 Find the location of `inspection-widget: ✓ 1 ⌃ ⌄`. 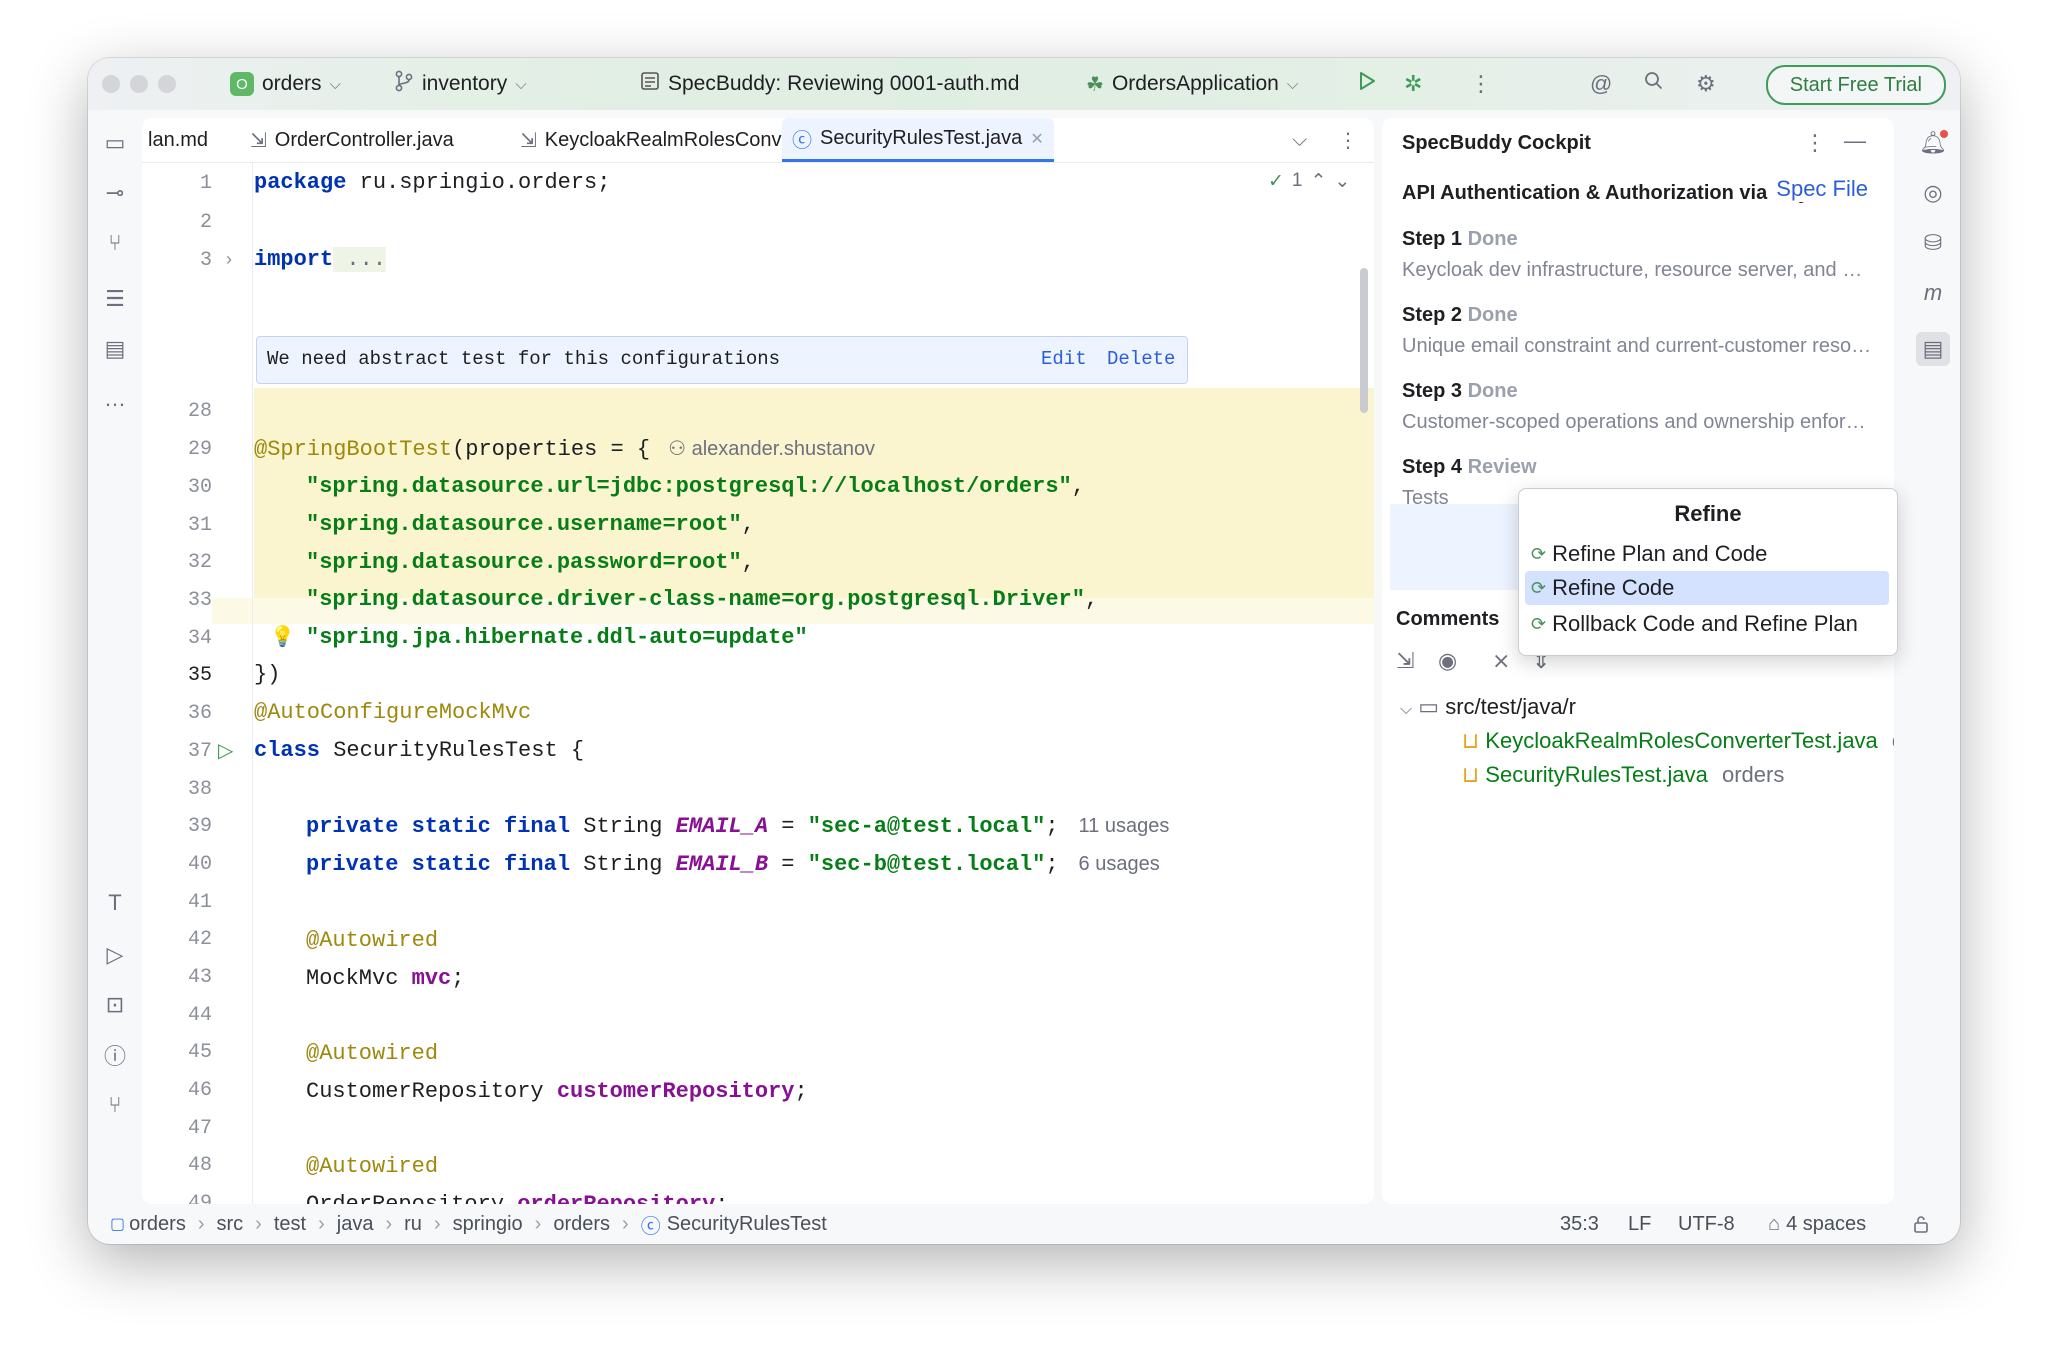

inspection-widget: ✓ 1 ⌃ ⌄ is located at coordinates (1309, 181).